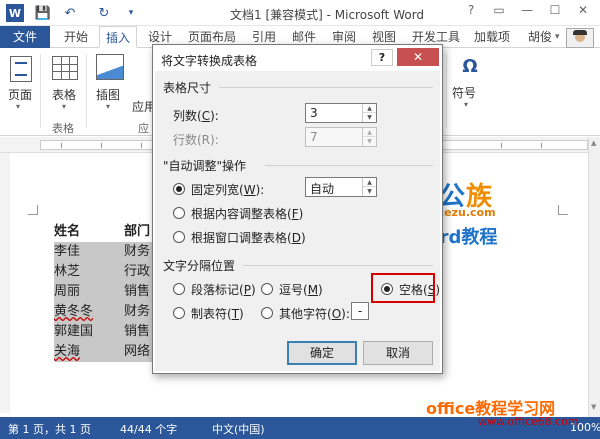 The width and height of the screenshot is (600, 439). I want to click on columns-stepper: 3 ▲ ▼, so click(341, 113).